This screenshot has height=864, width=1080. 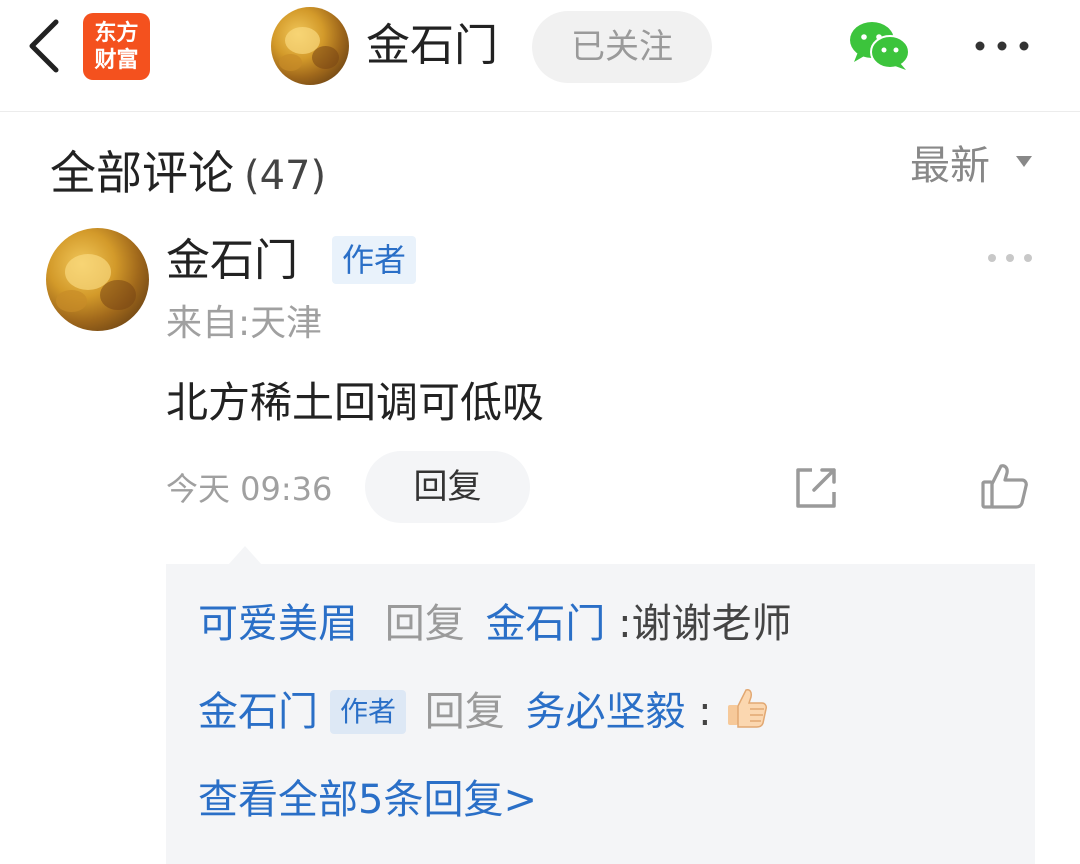 What do you see at coordinates (367, 800) in the screenshot?
I see `view-all-replies-link: 查看全部5条回复>` at bounding box center [367, 800].